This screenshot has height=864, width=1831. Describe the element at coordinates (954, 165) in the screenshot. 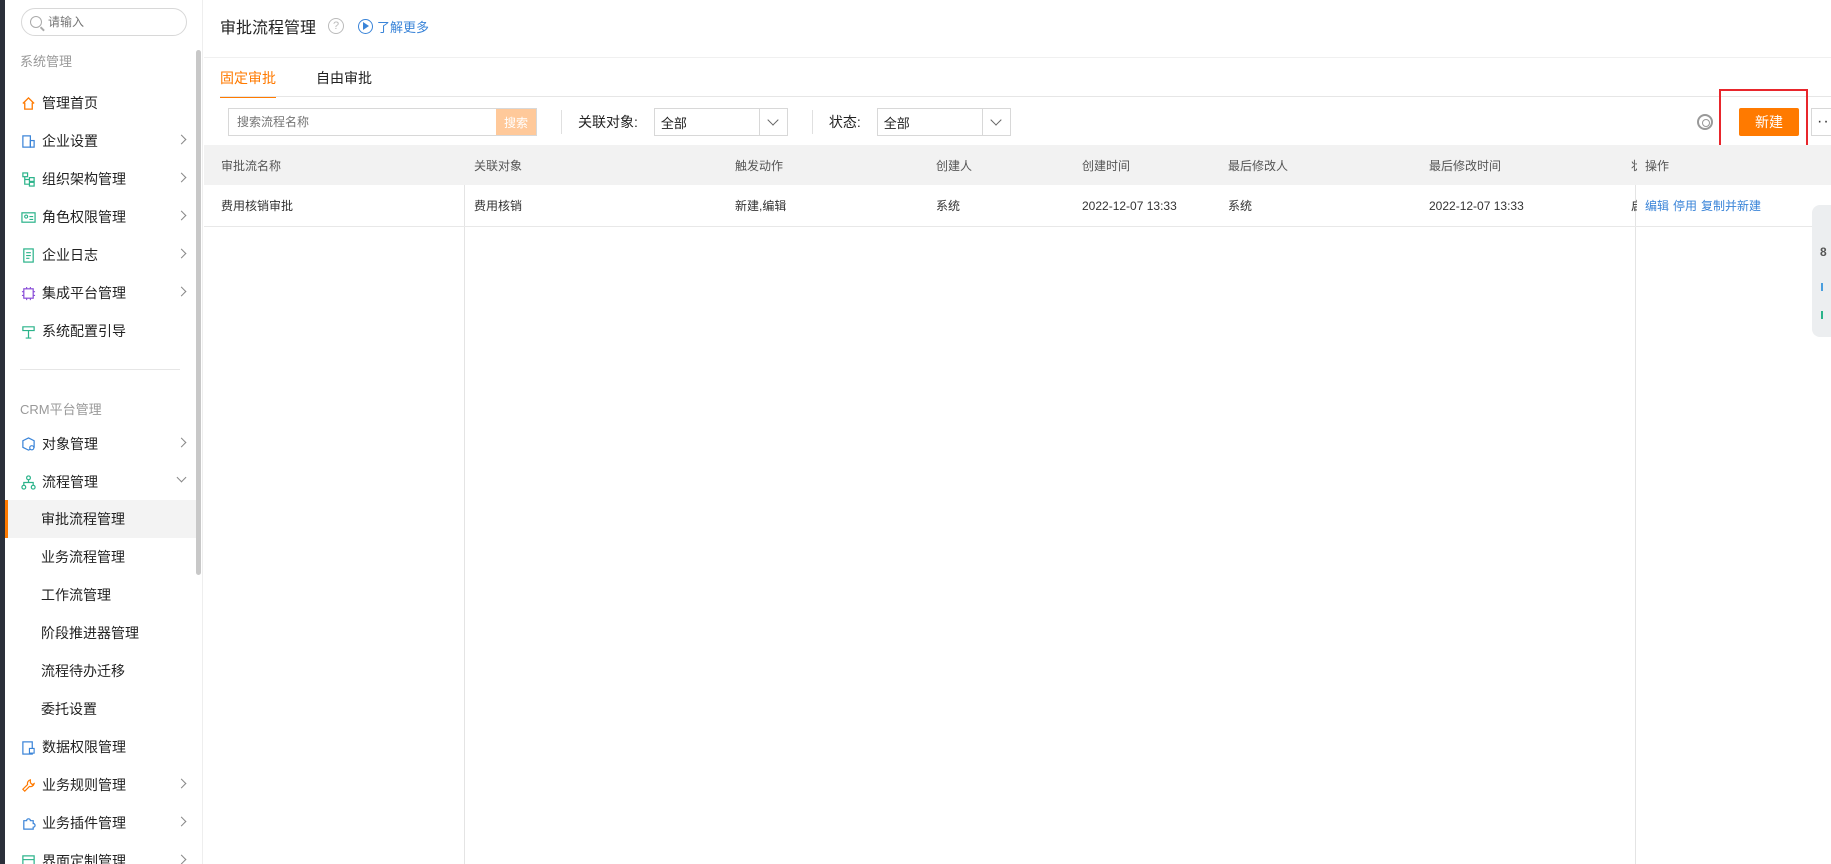

I see `col-header-creator: 创建人` at that location.